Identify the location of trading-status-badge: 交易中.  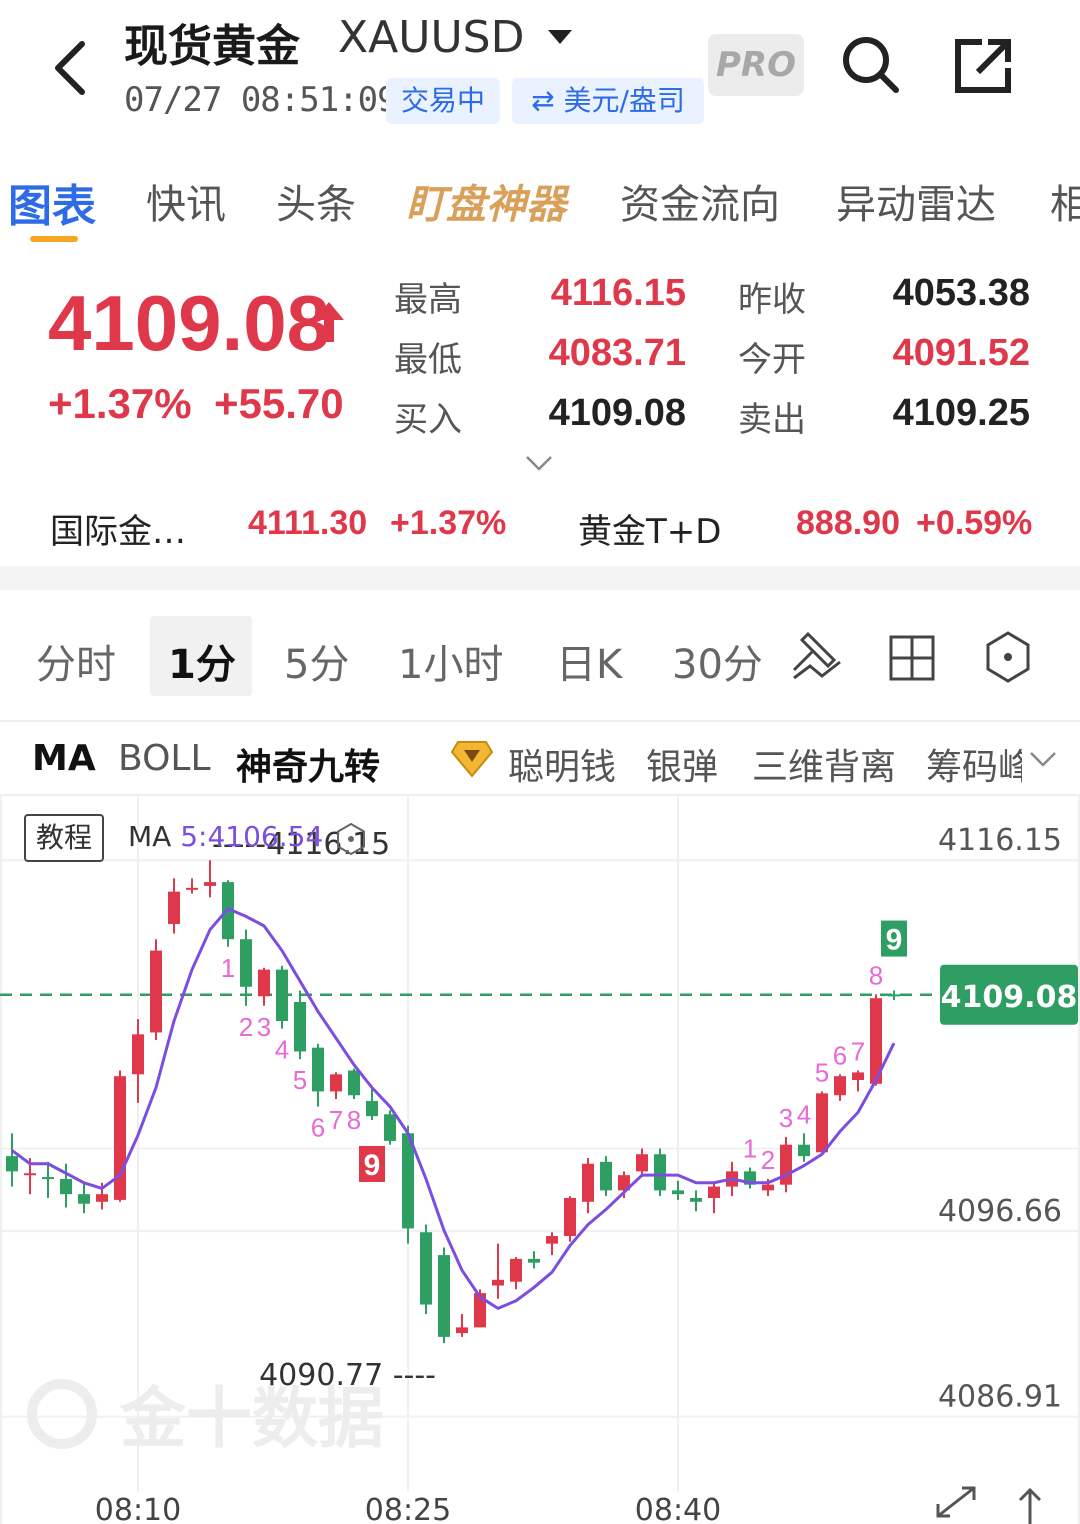
(443, 101).